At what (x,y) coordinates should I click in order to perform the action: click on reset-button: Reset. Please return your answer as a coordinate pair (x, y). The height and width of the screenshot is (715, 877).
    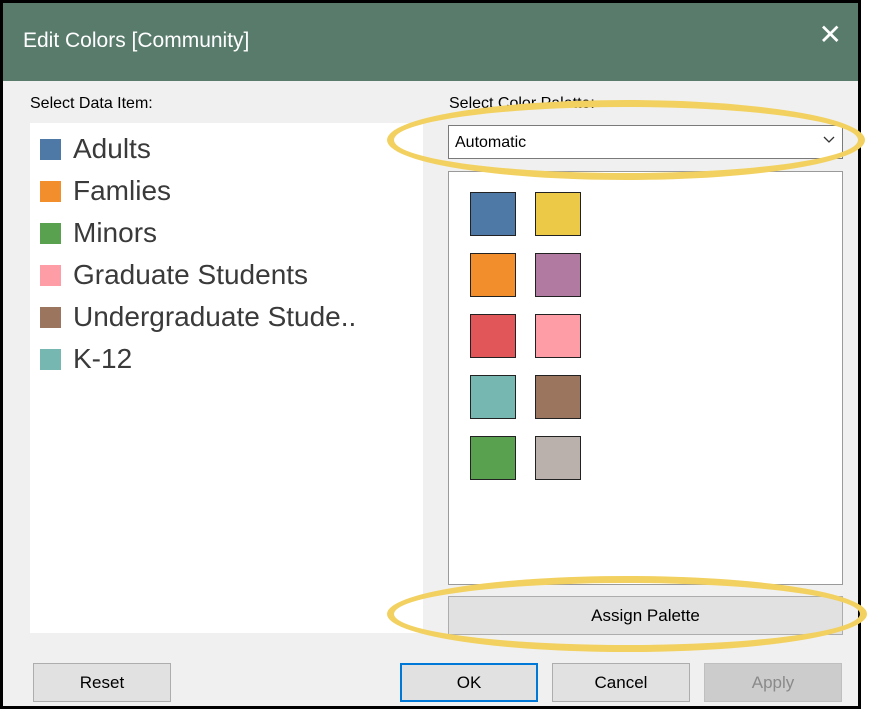
    Looking at the image, I should click on (102, 682).